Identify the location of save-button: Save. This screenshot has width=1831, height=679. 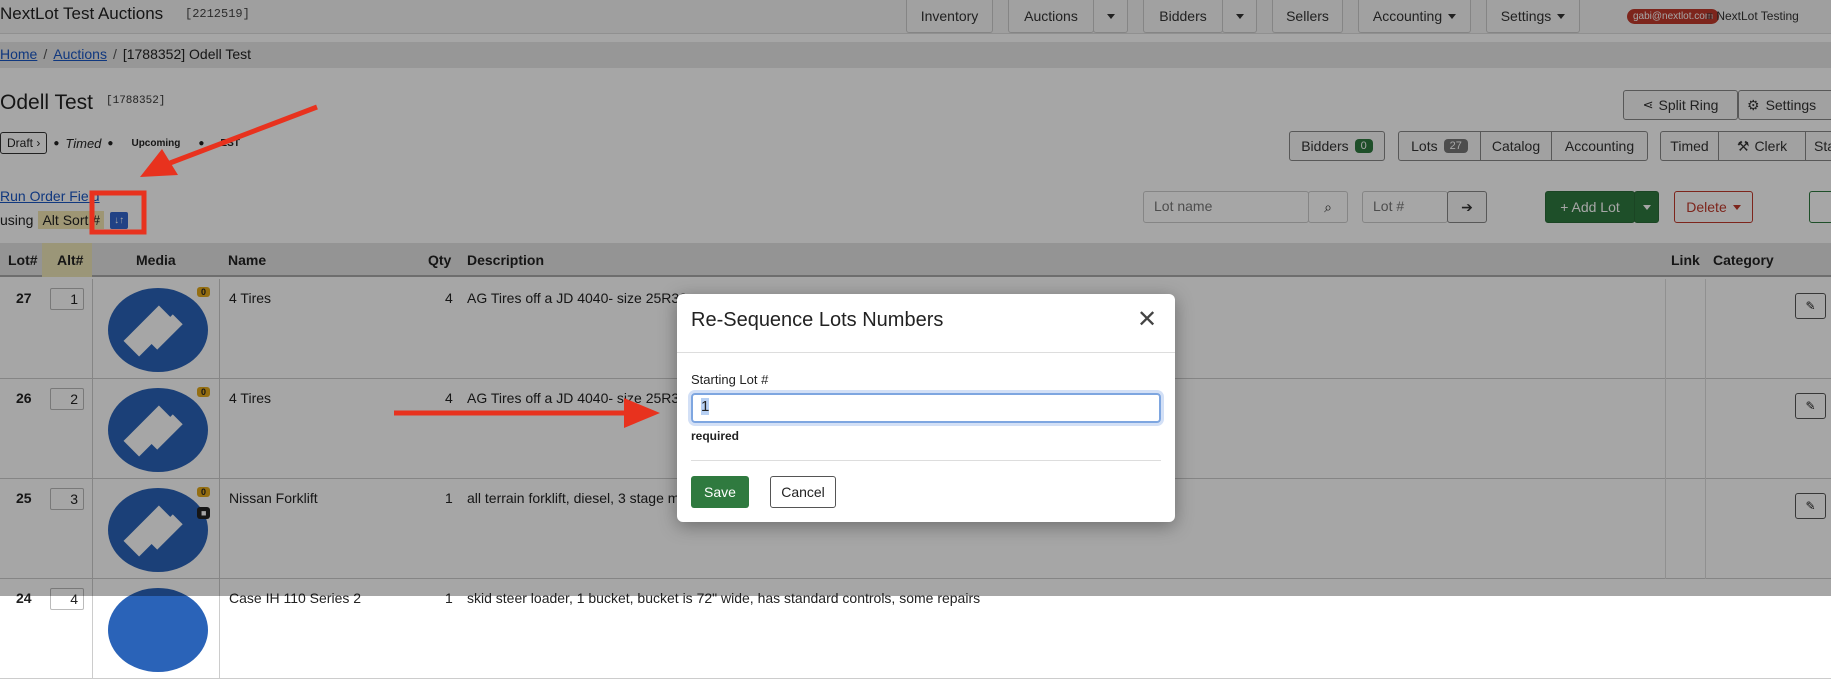
(720, 492).